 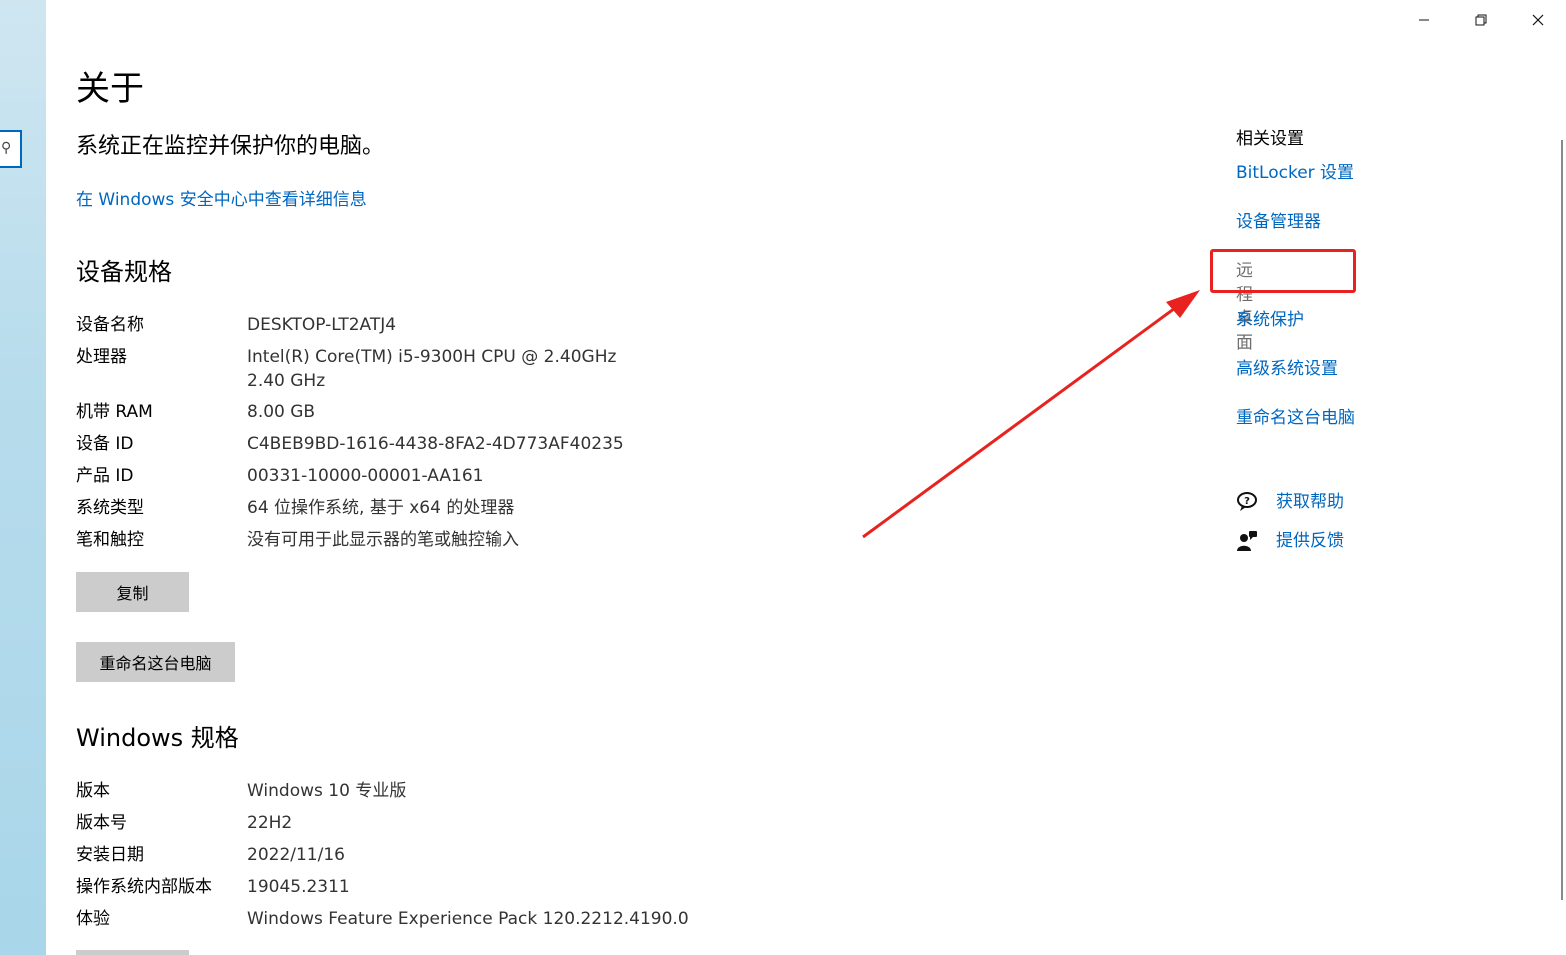 I want to click on system-protection-link: 系统保护, so click(x=1270, y=320).